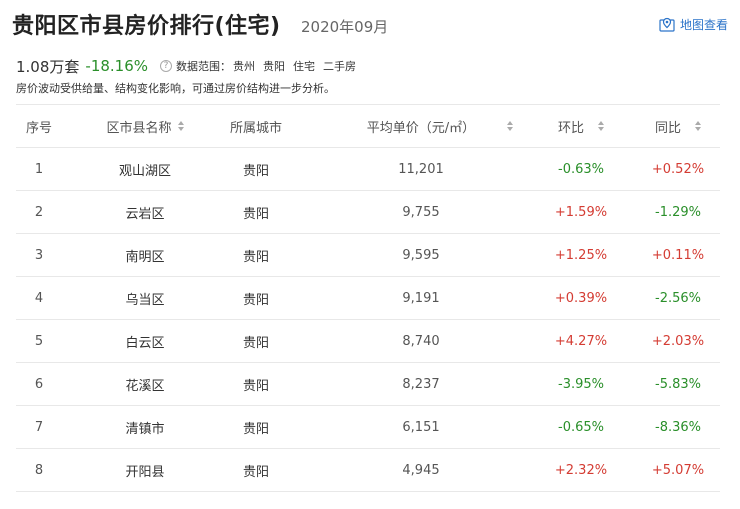  I want to click on price-cell: 9,595, so click(421, 255).